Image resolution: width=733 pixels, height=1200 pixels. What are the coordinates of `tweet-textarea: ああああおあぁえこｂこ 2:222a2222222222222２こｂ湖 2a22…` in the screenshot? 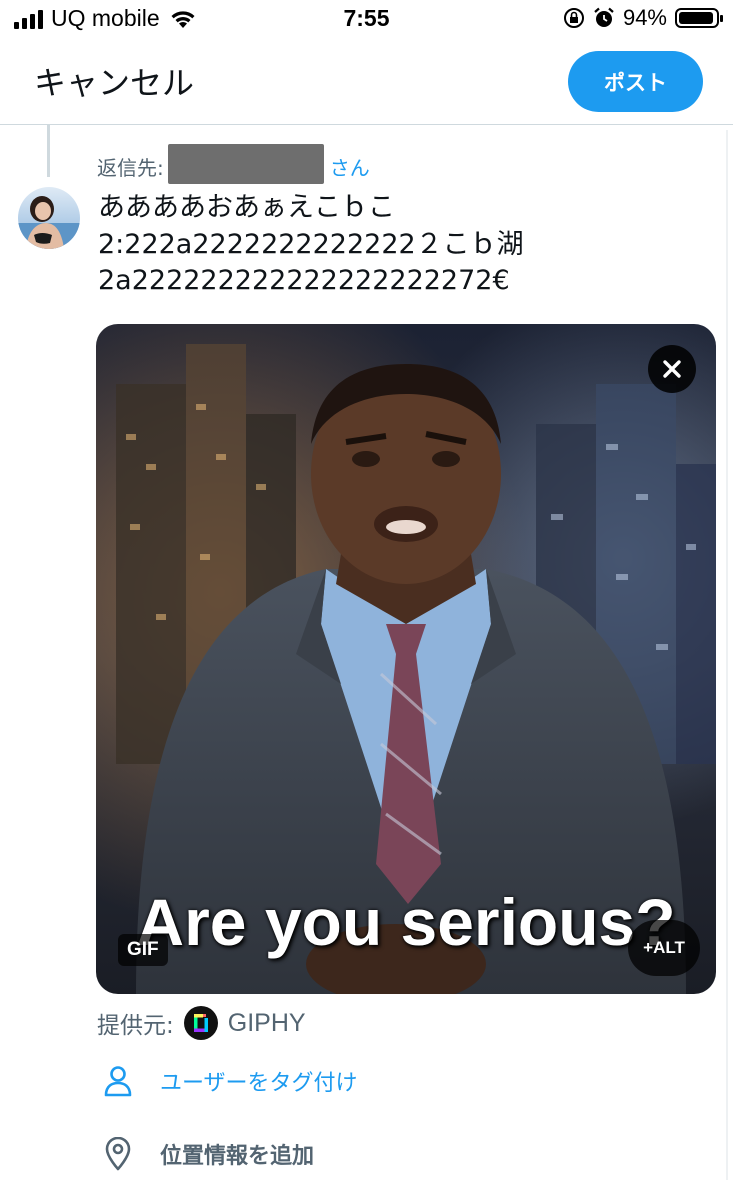 It's located at (403, 245).